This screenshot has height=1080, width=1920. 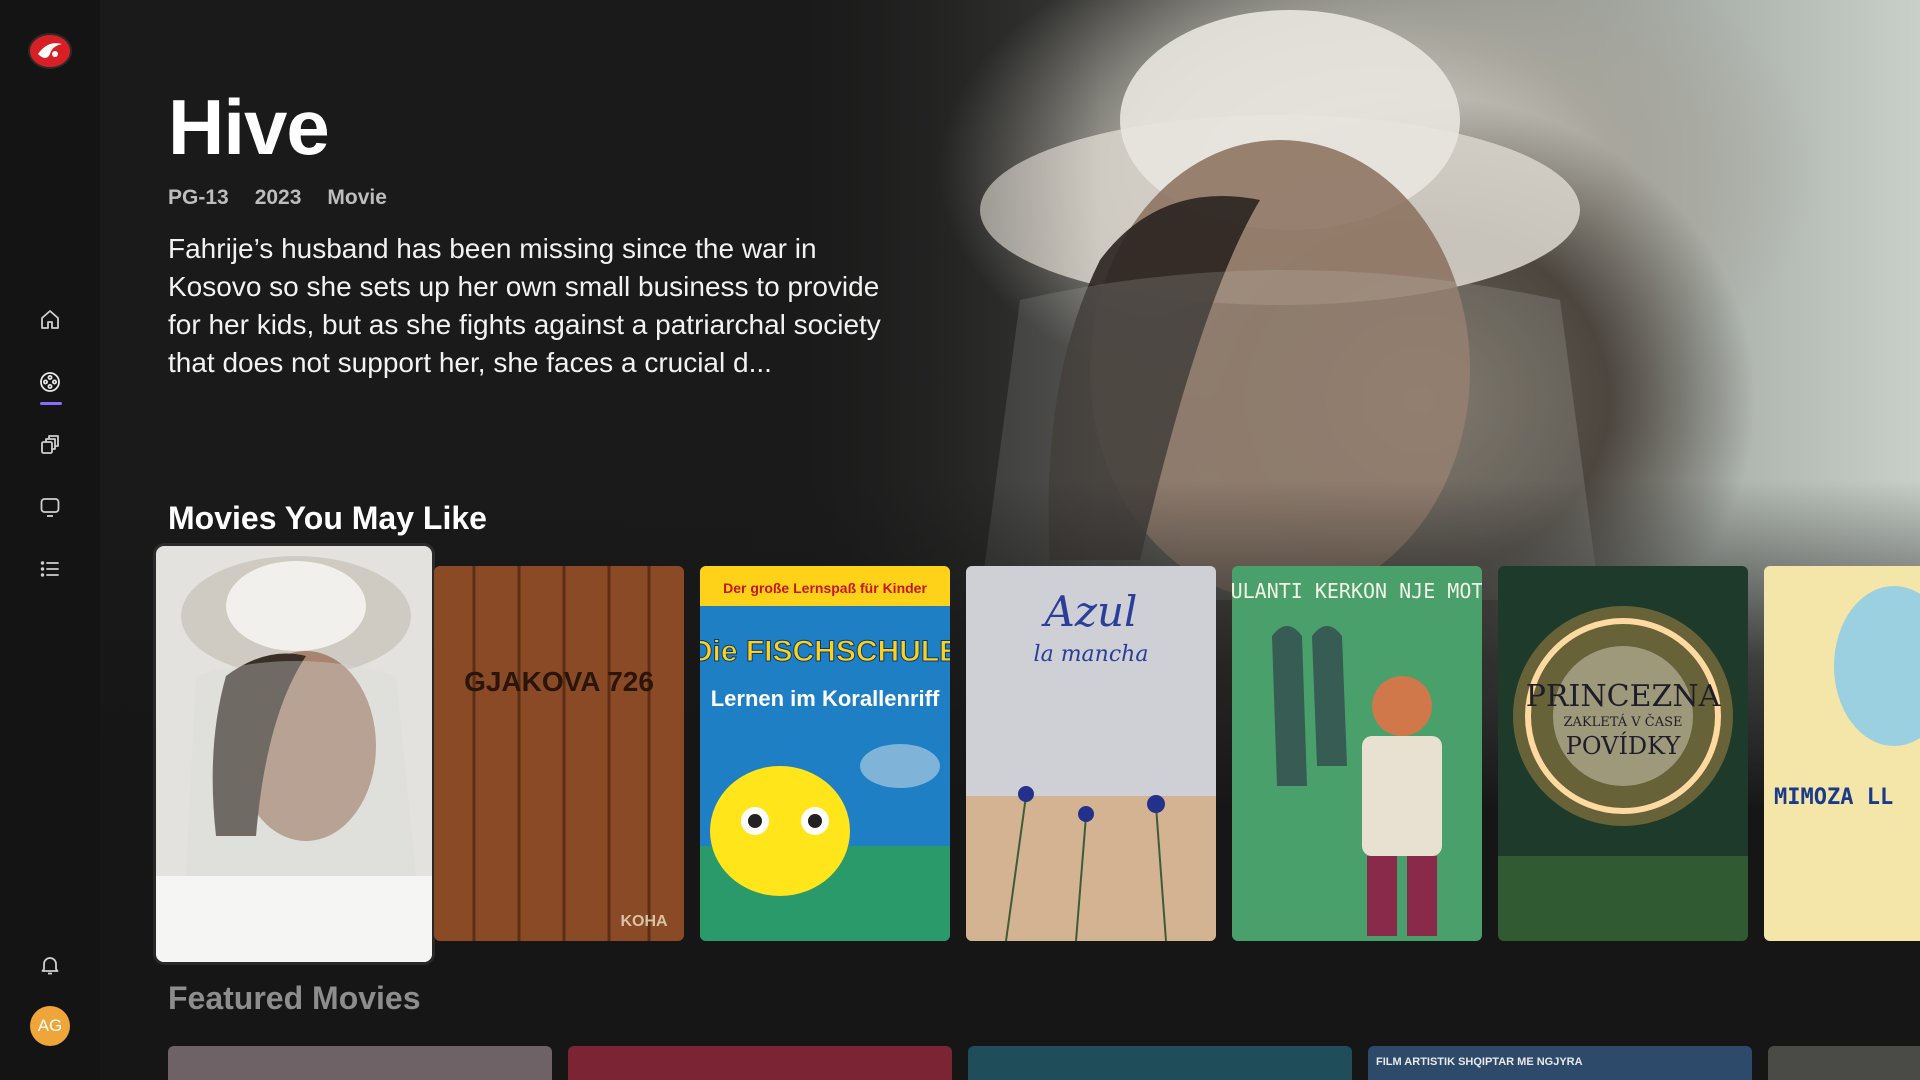 I want to click on active-nav-indicator, so click(x=51, y=403).